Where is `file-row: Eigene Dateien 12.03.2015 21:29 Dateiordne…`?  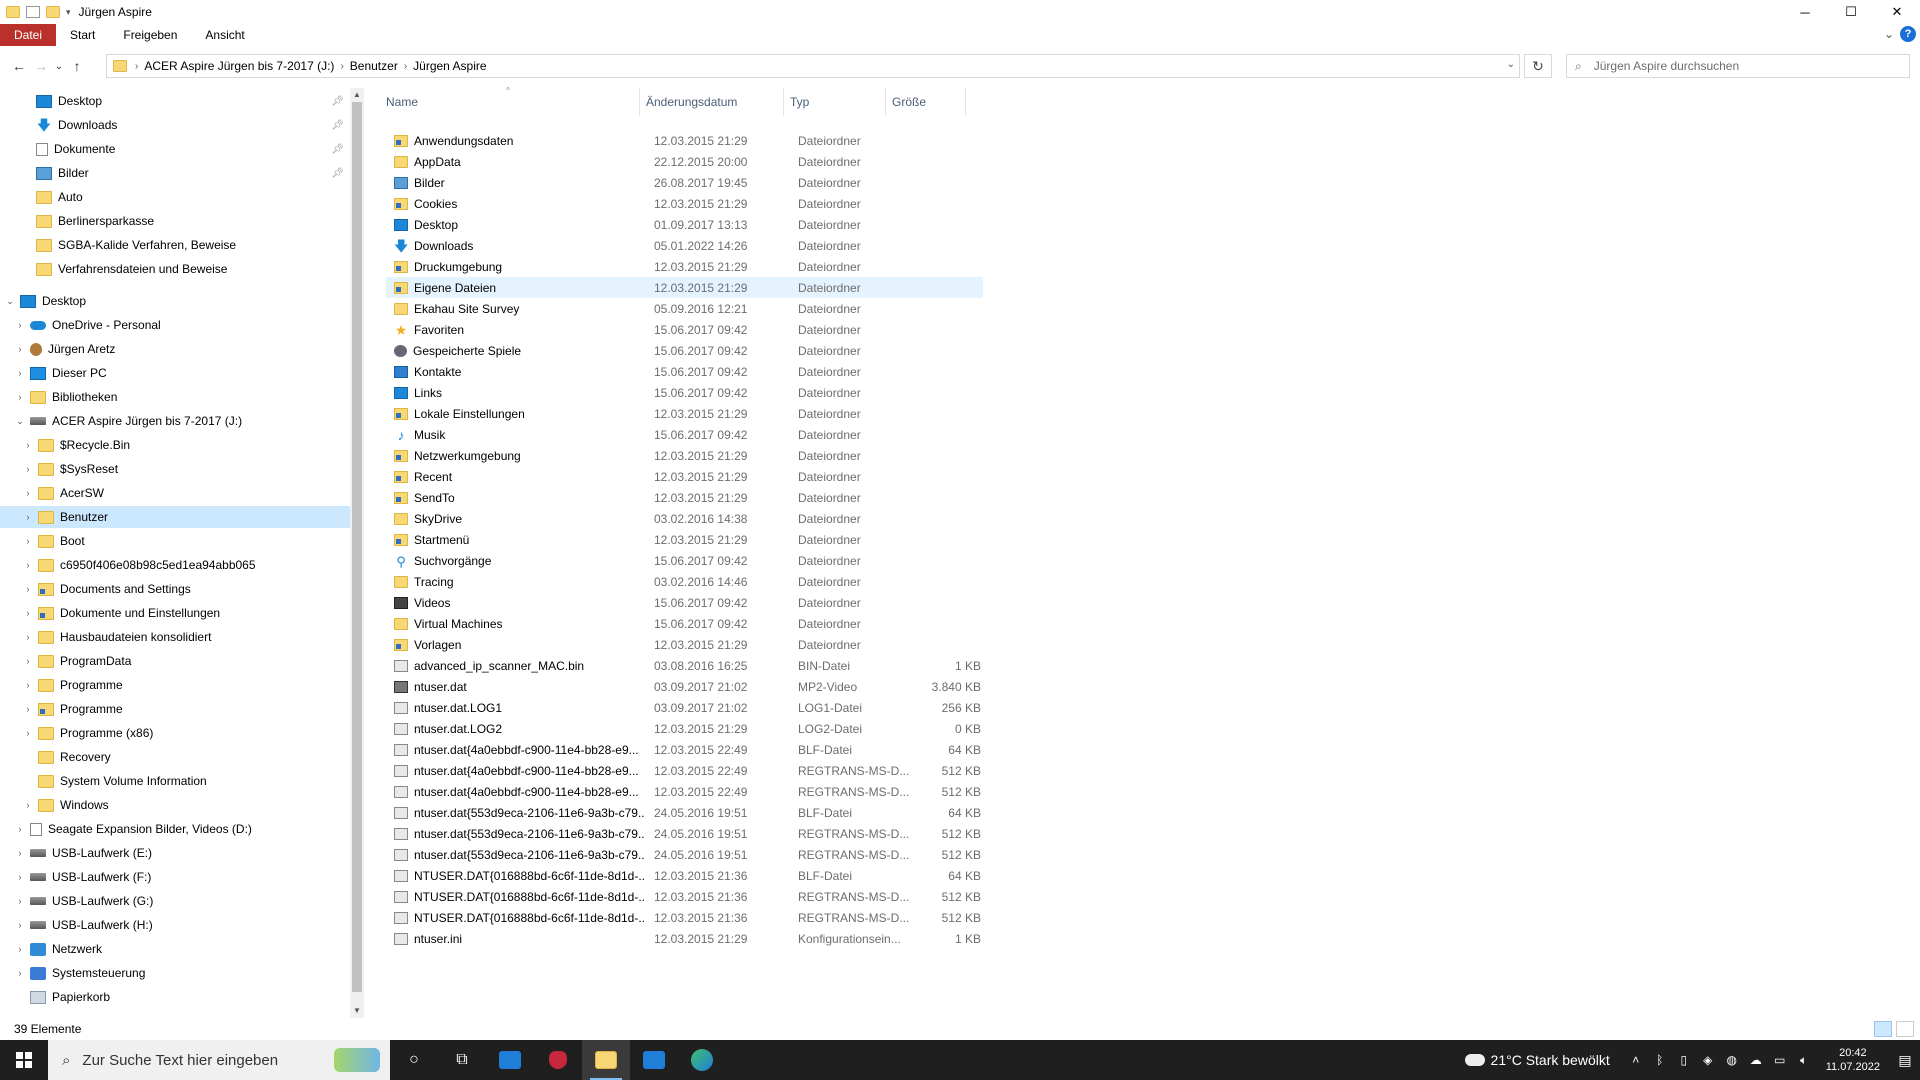
file-row: Eigene Dateien 12.03.2015 21:29 Dateiordne… is located at coordinates (684, 287).